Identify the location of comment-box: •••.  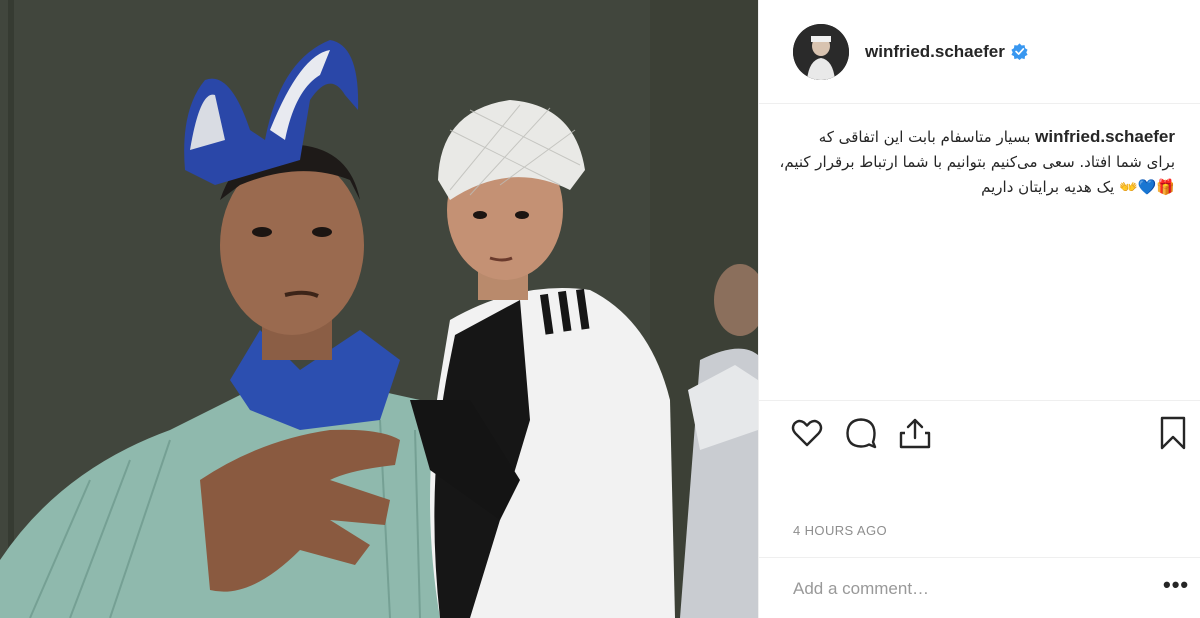
(979, 587).